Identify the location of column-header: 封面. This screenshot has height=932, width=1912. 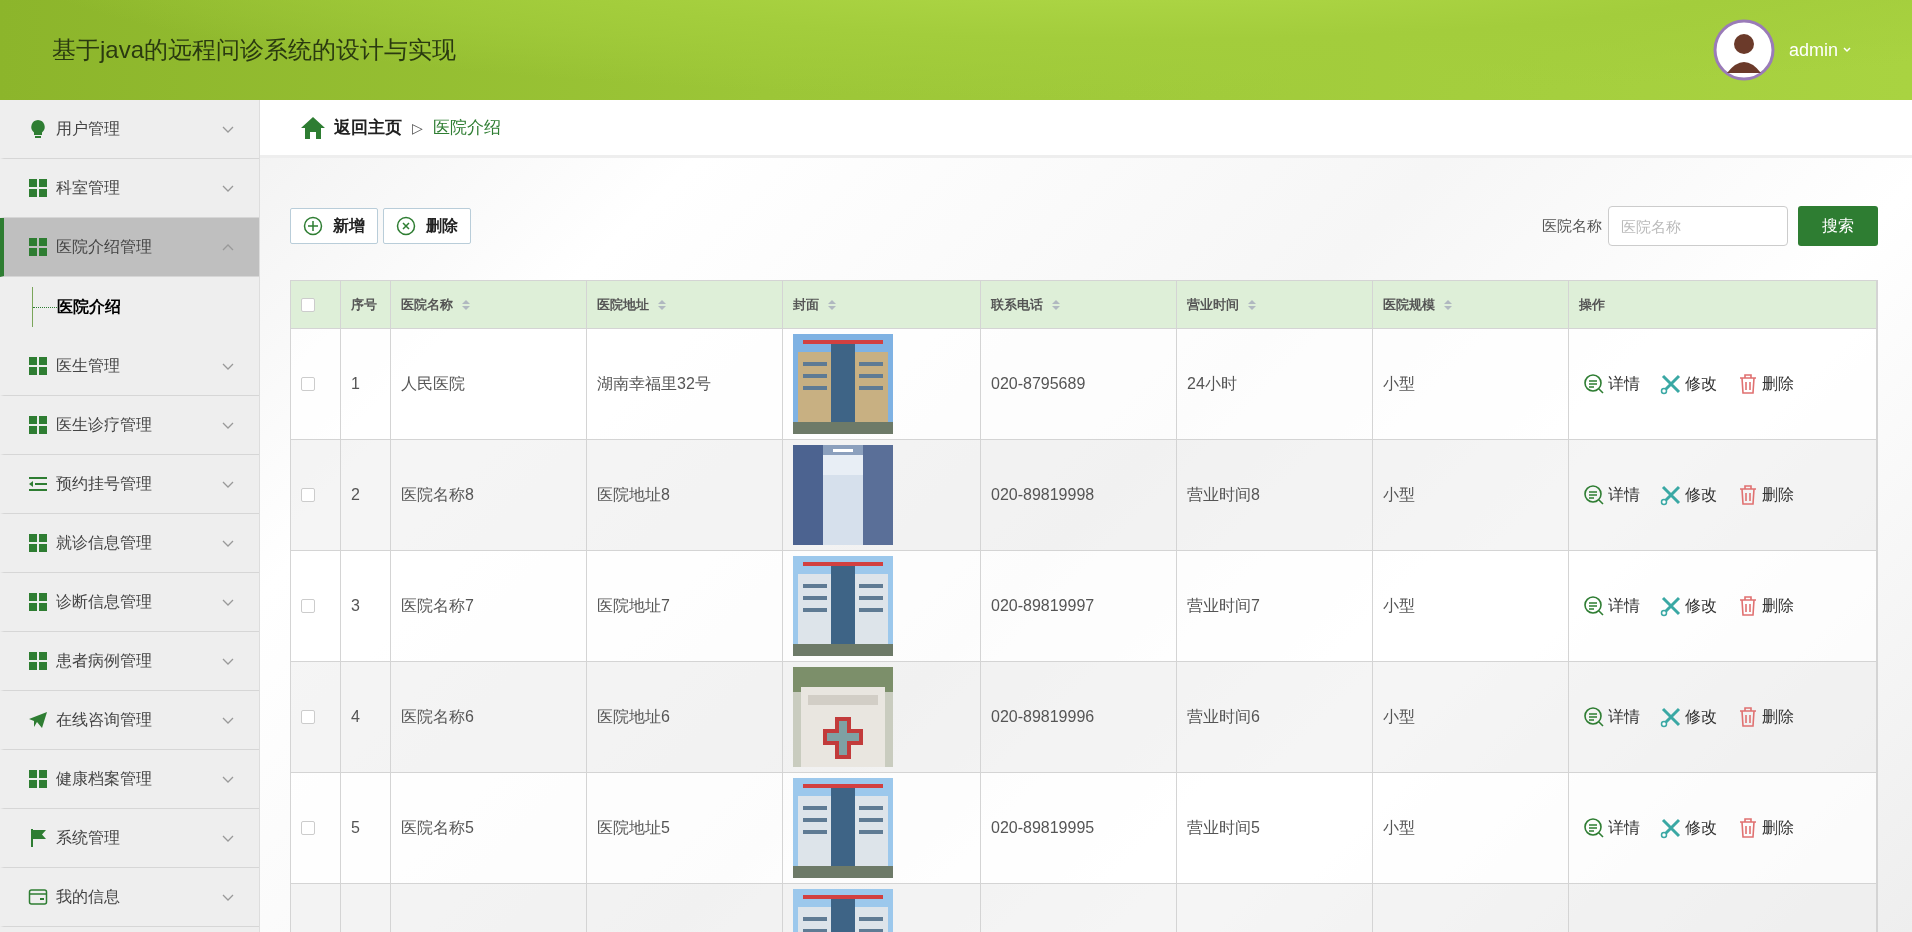
(806, 304).